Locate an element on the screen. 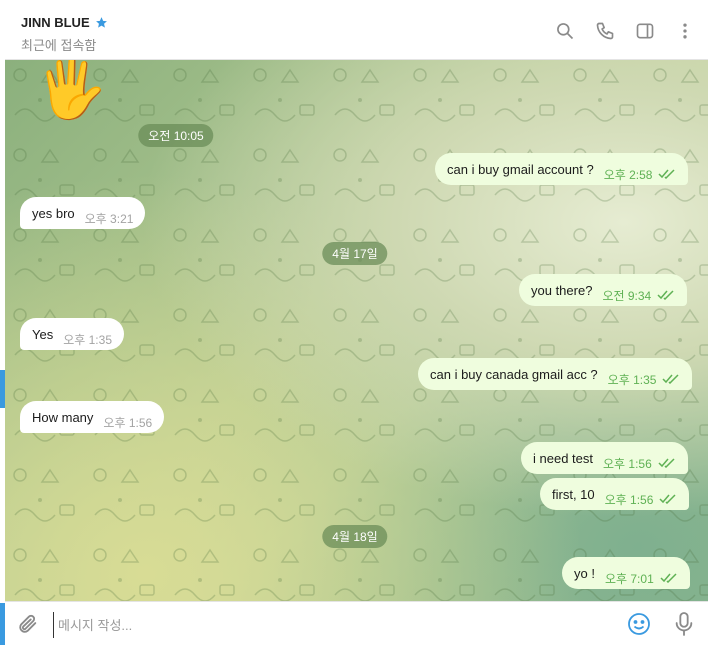 Image resolution: width=708 pixels, height=645 pixels. microphone-icon is located at coordinates (684, 624).